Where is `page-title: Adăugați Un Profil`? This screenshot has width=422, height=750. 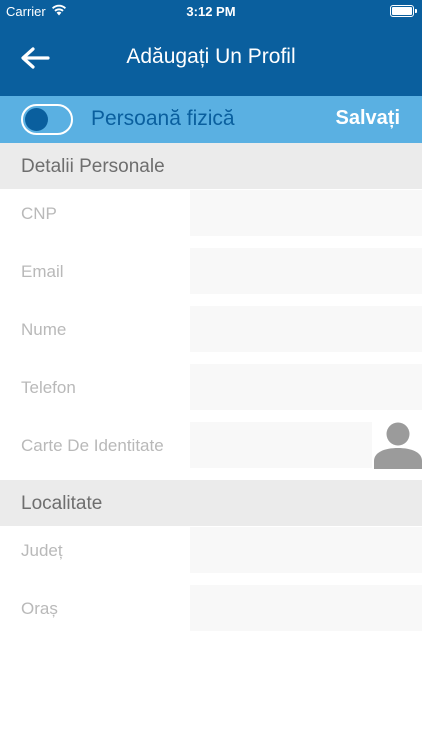
page-title: Adăugați Un Profil is located at coordinates (211, 56).